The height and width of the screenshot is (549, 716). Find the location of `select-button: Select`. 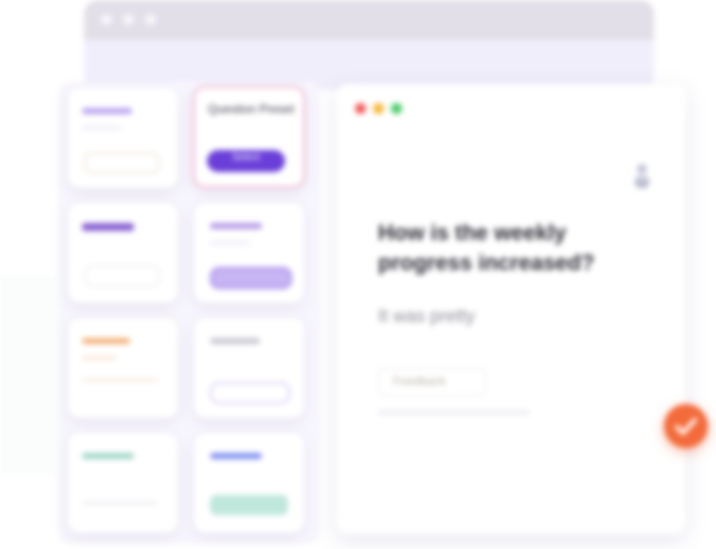

select-button: Select is located at coordinates (246, 161).